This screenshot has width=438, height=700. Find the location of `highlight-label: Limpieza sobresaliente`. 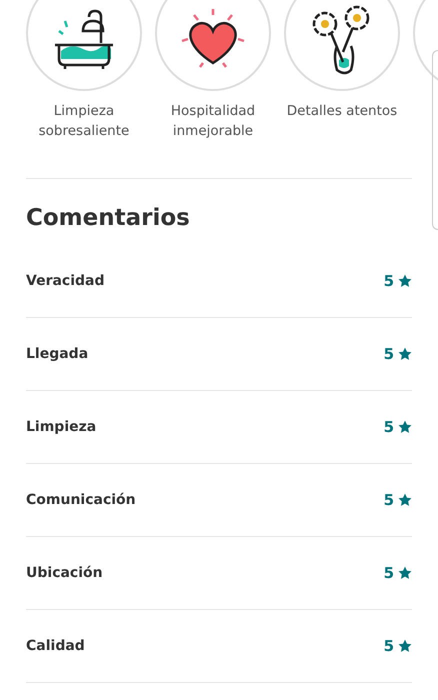

highlight-label: Limpieza sobresaliente is located at coordinates (84, 121).